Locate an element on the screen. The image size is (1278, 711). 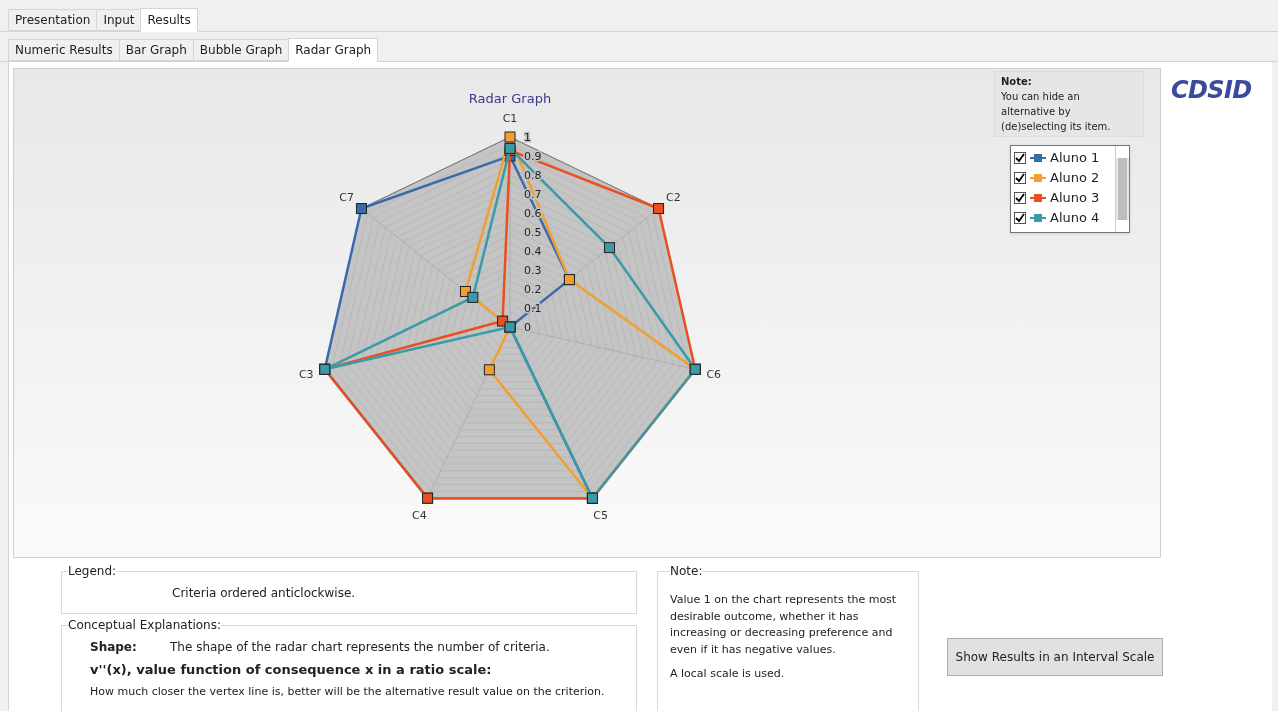
legend-title: Legend: is located at coordinates (92, 571).